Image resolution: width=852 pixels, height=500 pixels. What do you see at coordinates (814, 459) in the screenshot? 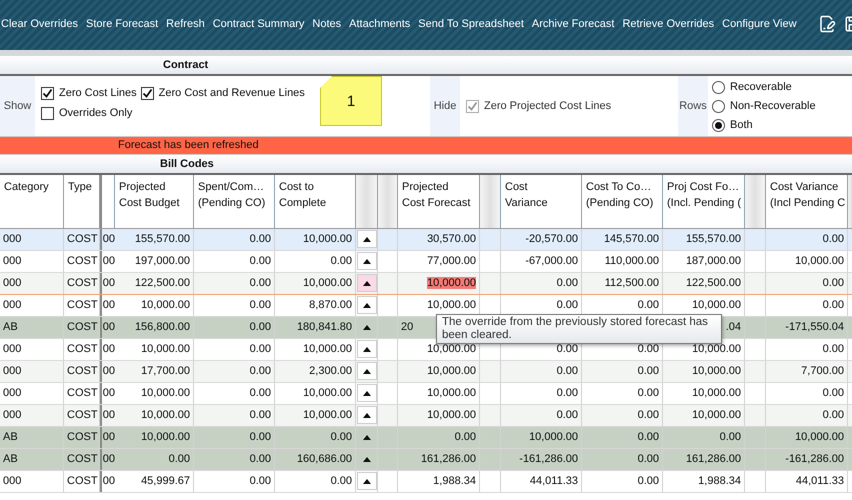
I see `table-cell: -161,286.00` at bounding box center [814, 459].